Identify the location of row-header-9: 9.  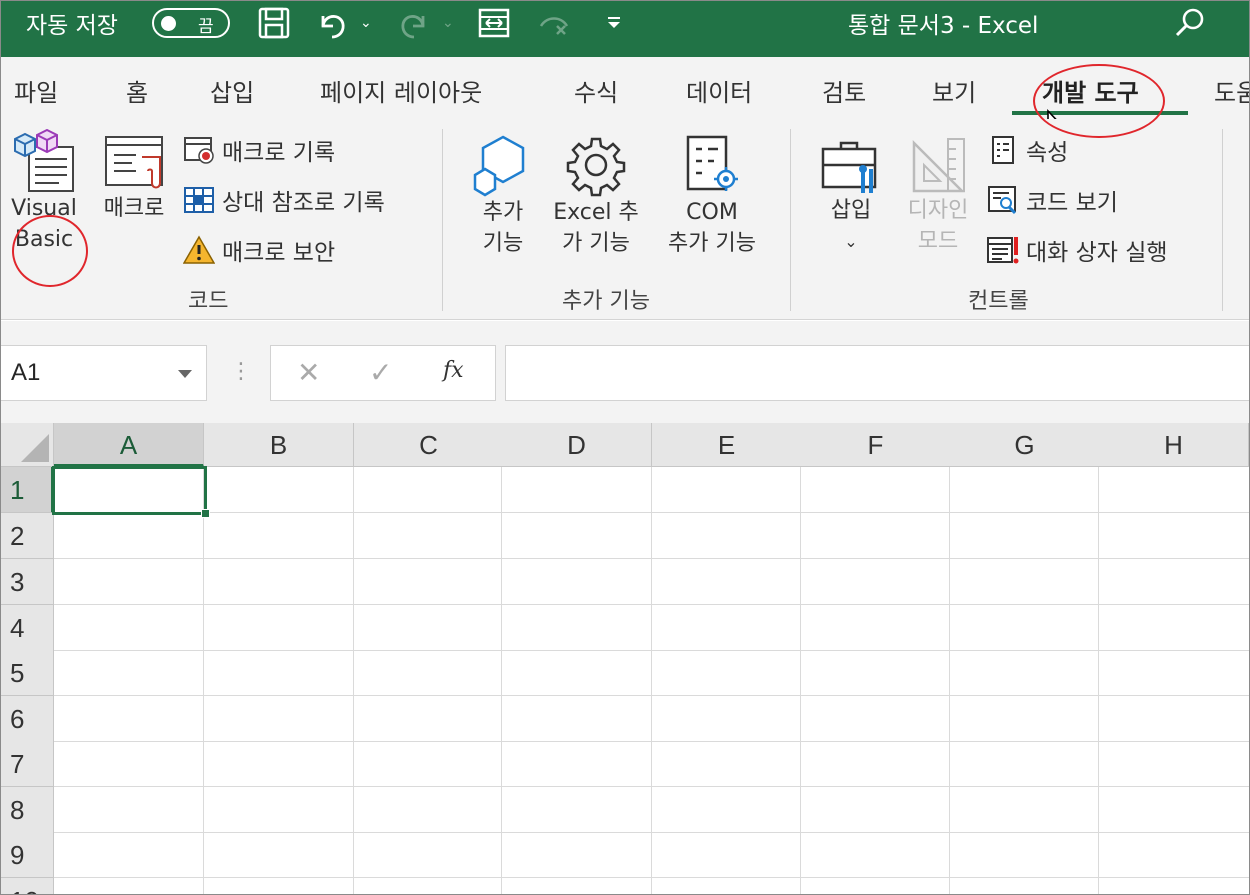
(27, 855).